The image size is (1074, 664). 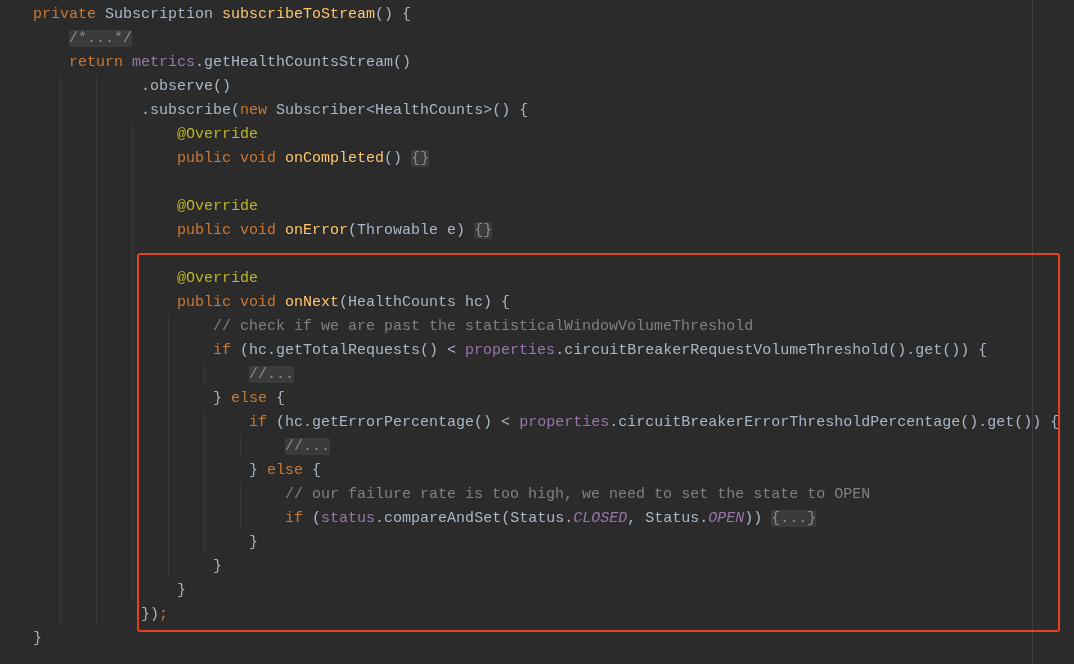 What do you see at coordinates (240, 62) in the screenshot?
I see `code-line: return metrics.getHealthCountsStream()` at bounding box center [240, 62].